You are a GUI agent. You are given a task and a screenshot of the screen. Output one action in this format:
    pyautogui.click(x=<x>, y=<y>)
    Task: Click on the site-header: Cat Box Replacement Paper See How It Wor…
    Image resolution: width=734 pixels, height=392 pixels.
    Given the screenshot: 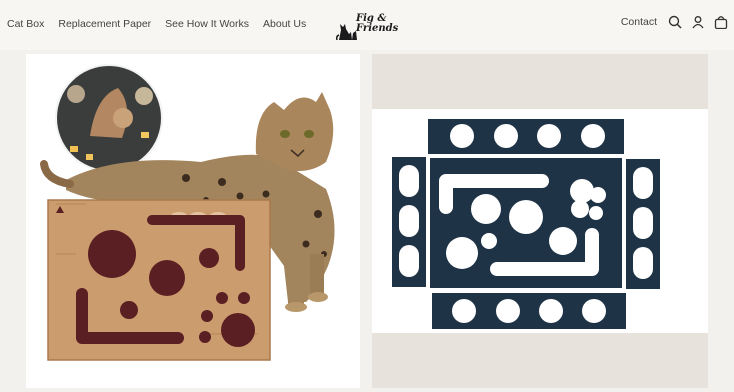 What is the action you would take?
    pyautogui.click(x=367, y=25)
    